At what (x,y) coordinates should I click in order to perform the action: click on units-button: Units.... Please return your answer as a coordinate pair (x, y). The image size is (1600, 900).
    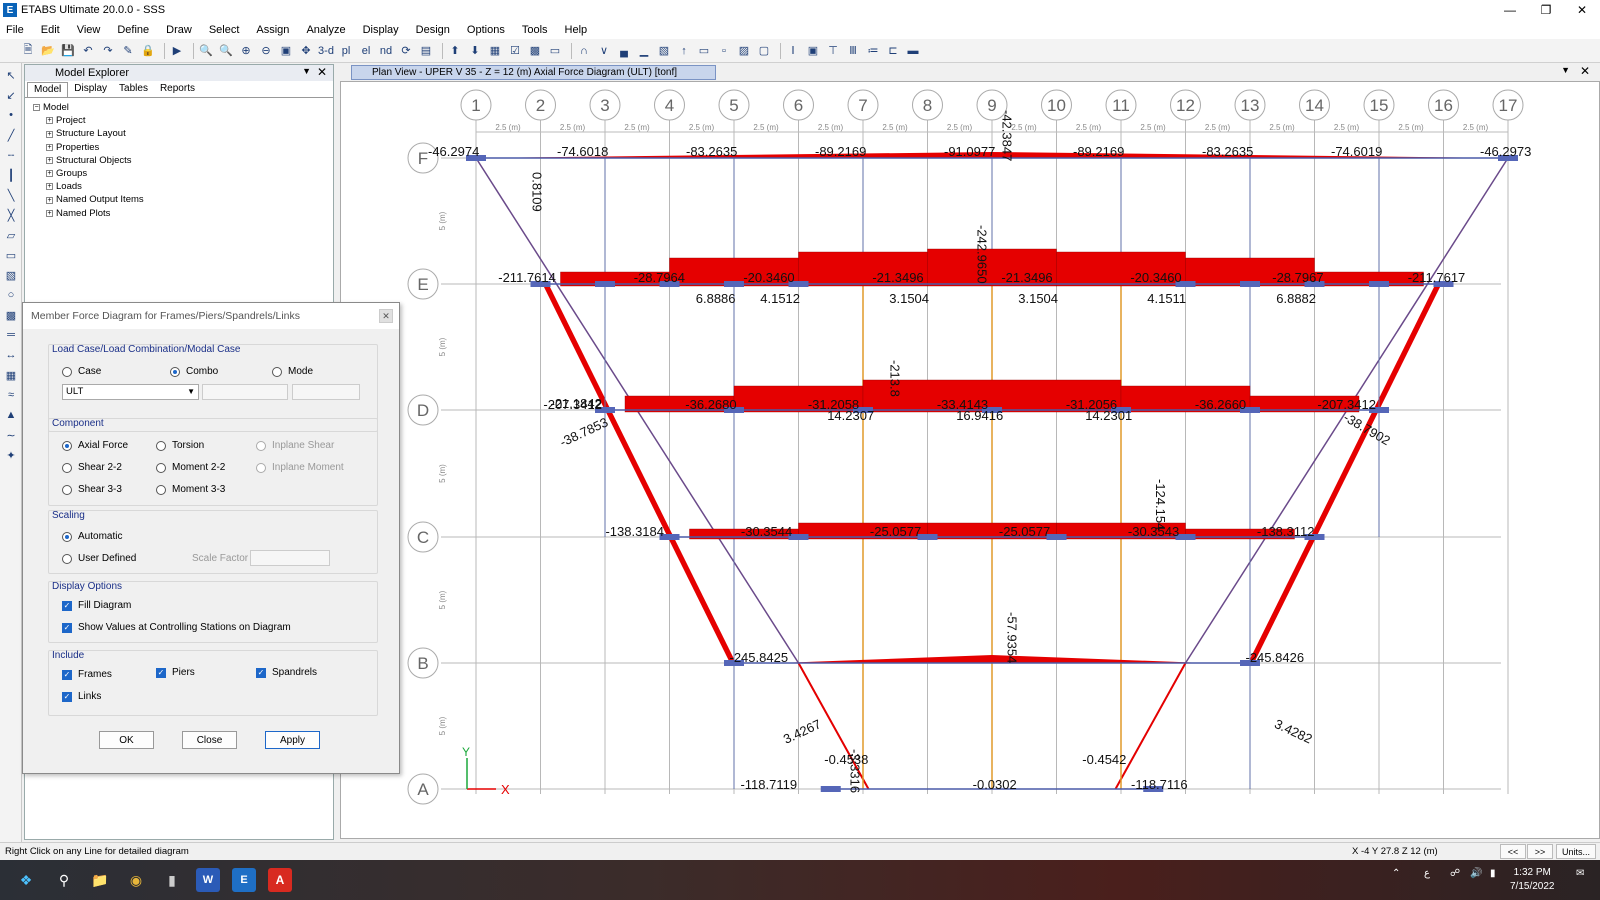
    Looking at the image, I should click on (1576, 851).